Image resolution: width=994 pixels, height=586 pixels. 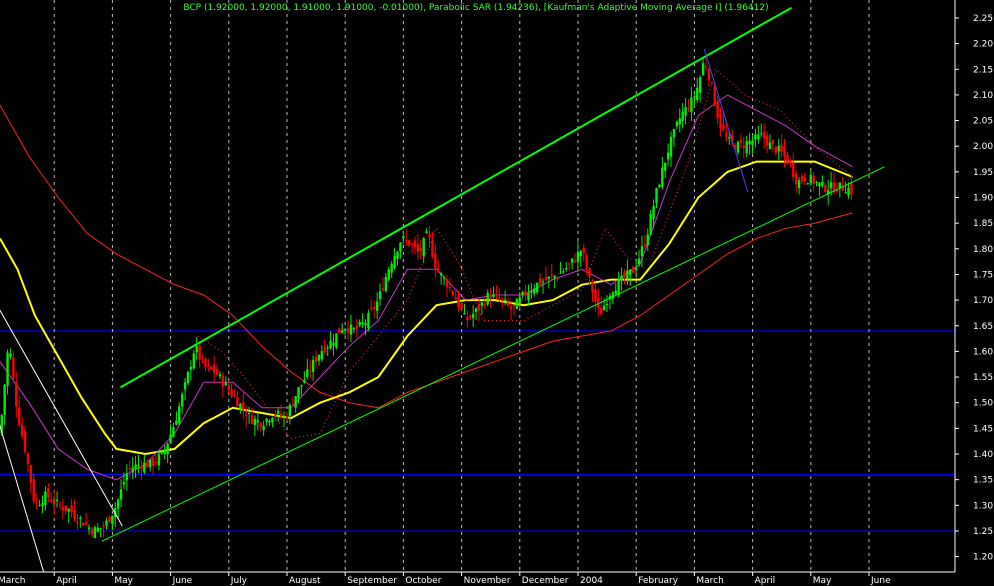 What do you see at coordinates (983, 352) in the screenshot?
I see `y-tick-label-8: 1.60` at bounding box center [983, 352].